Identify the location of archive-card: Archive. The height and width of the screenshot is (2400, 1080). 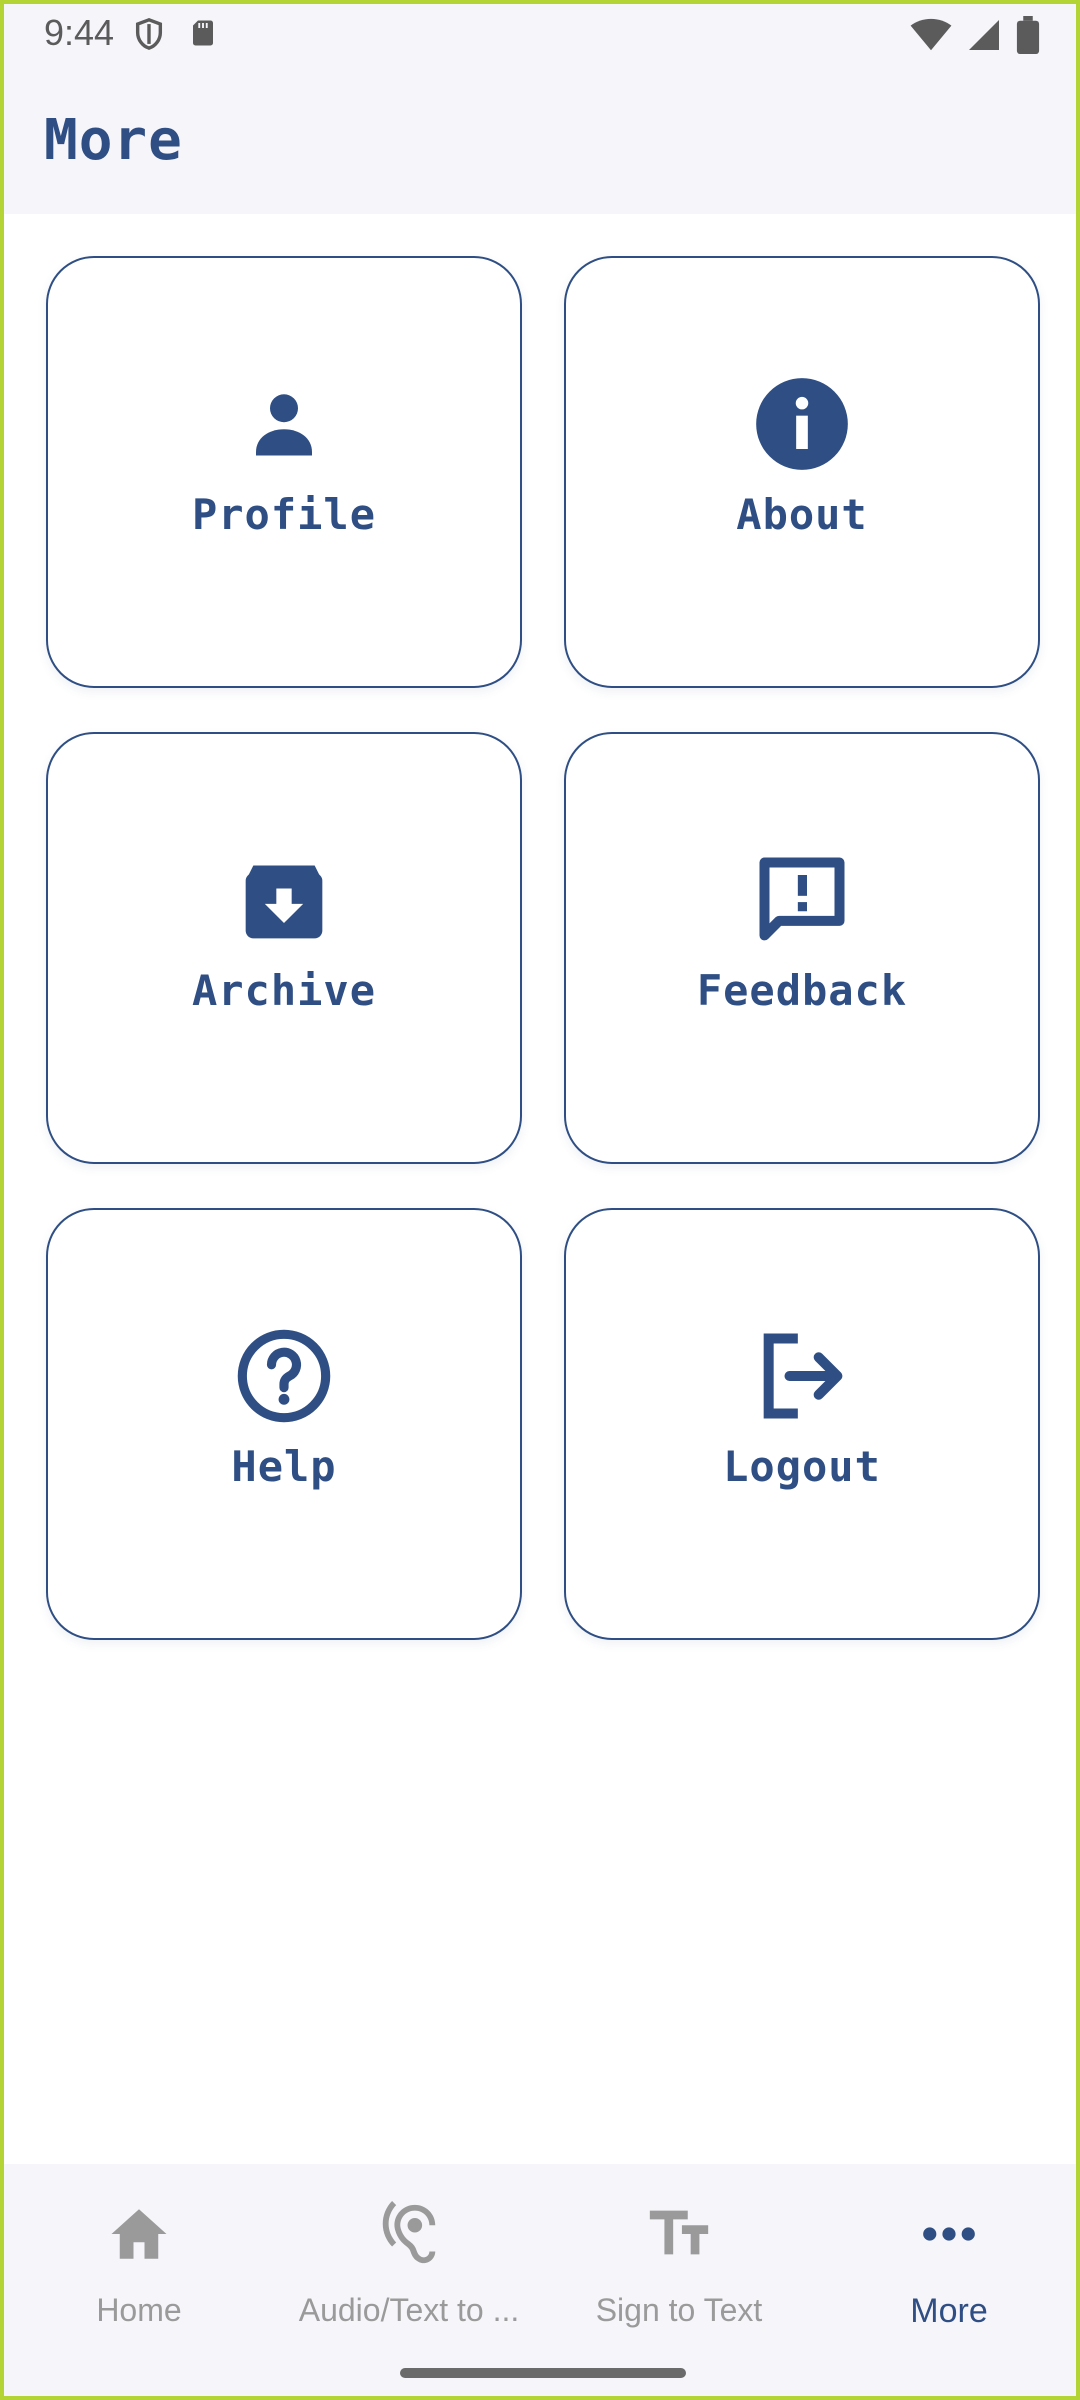
(284, 948).